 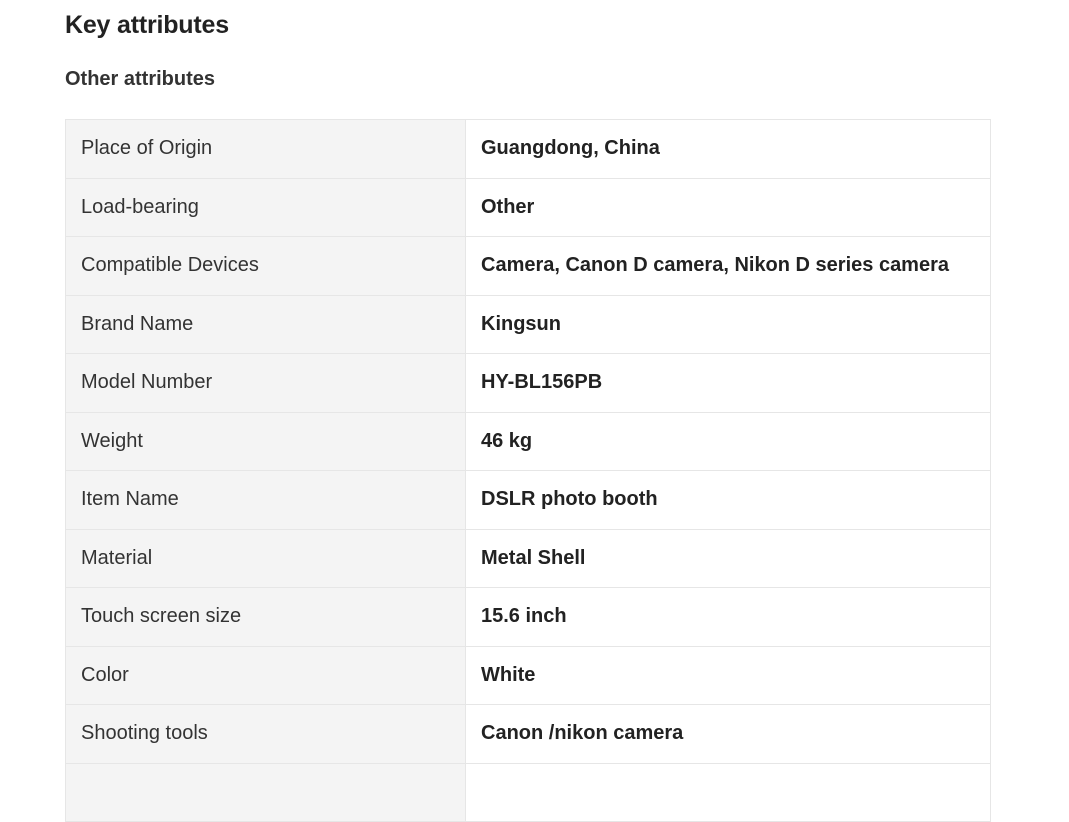 What do you see at coordinates (728, 500) in the screenshot?
I see `attribute-value: DSLR photo booth` at bounding box center [728, 500].